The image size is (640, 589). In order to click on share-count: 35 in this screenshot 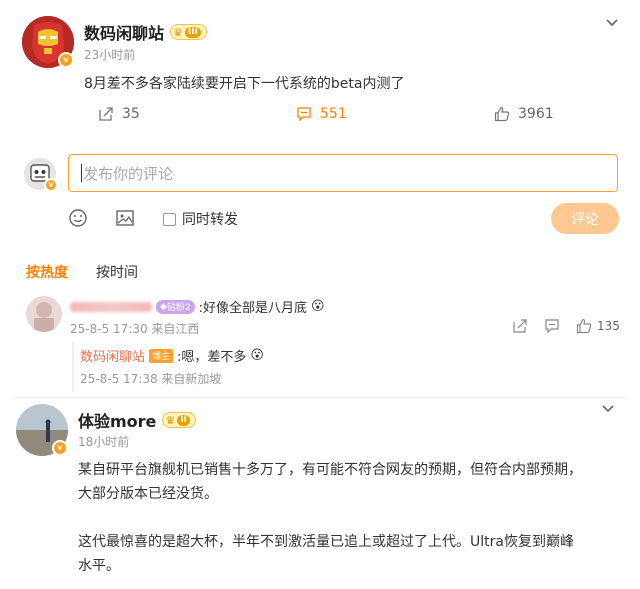, I will do `click(131, 114)`.